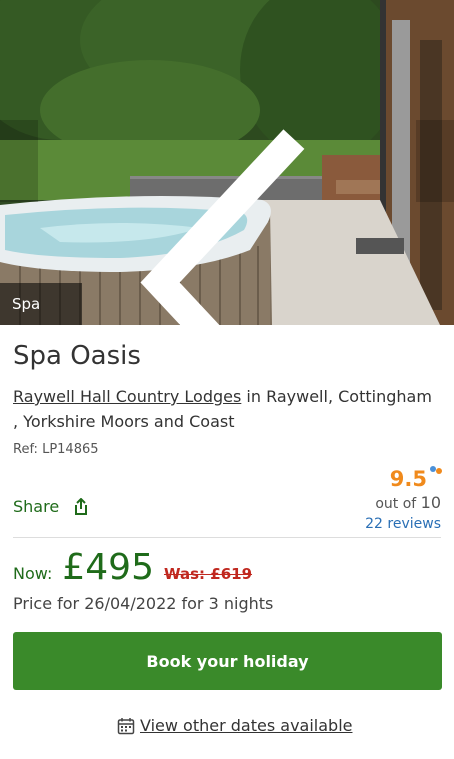  I want to click on park-link: Raywell Hall Country Lodges, so click(127, 396).